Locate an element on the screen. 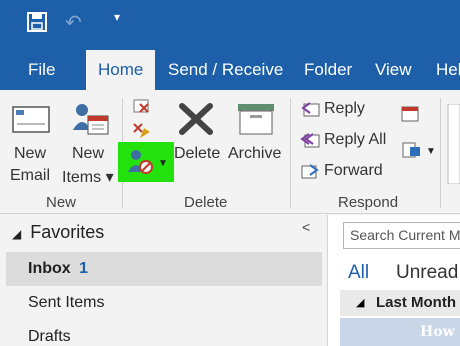 The width and height of the screenshot is (460, 346). im-icon is located at coordinates (411, 150).